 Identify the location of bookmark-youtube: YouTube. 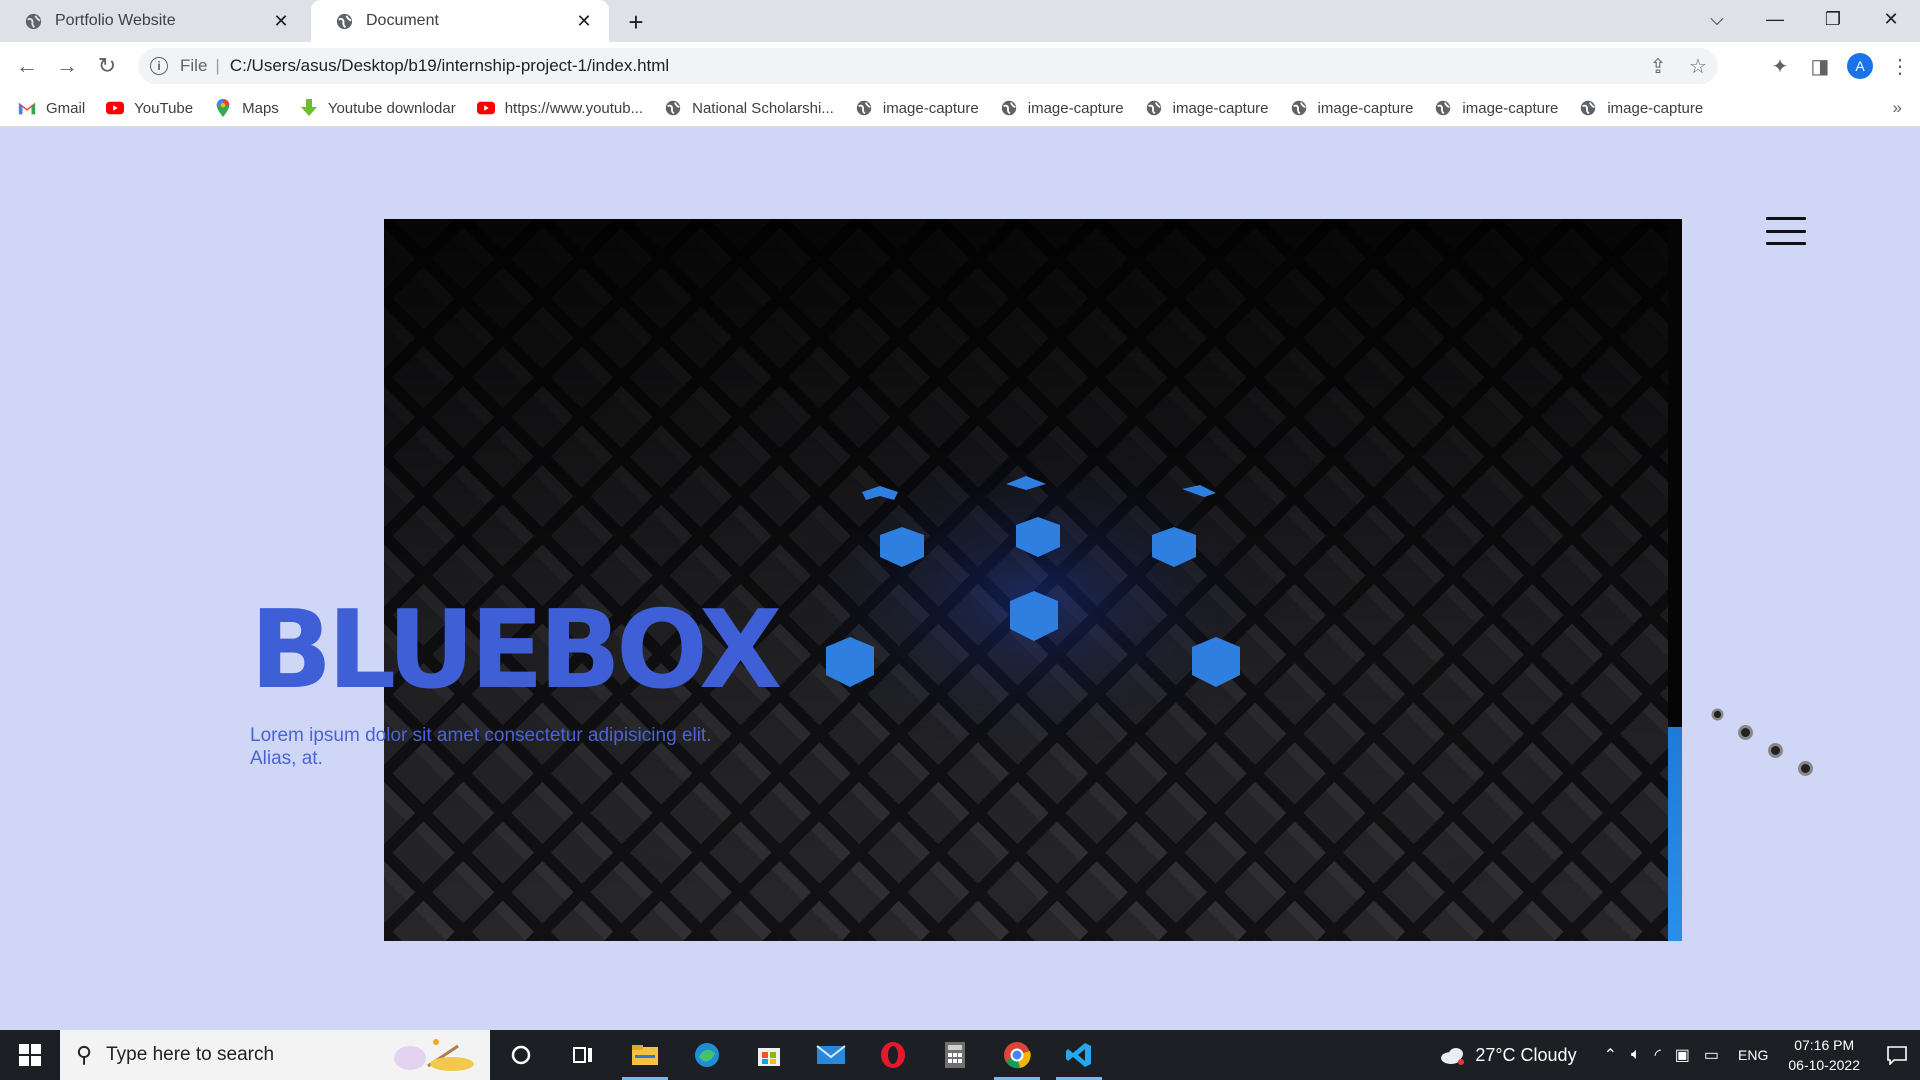
(149, 108).